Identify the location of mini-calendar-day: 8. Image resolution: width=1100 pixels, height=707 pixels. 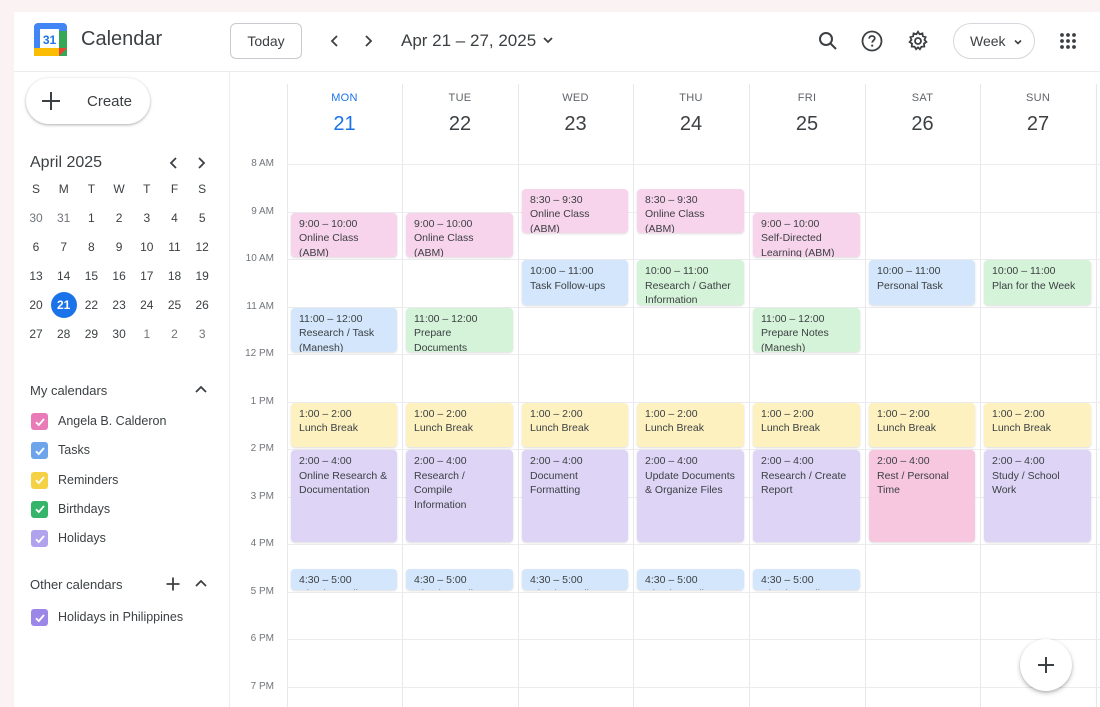
(91, 247).